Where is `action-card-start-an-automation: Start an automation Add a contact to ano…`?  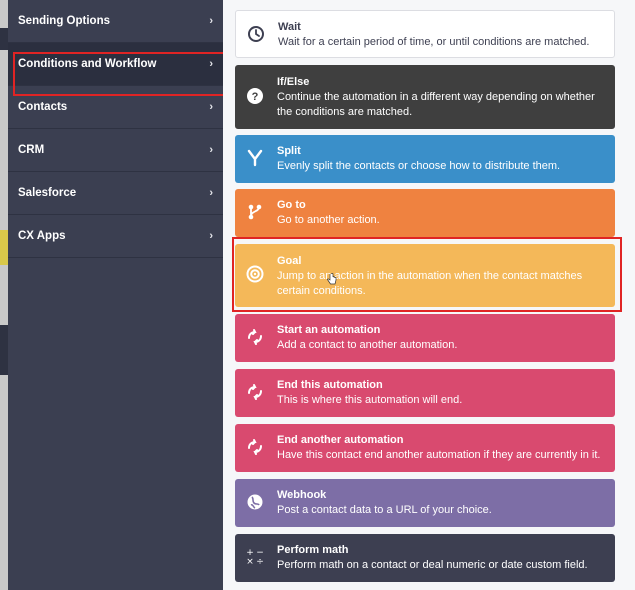
action-card-start-an-automation: Start an automation Add a contact to ano… is located at coordinates (425, 338).